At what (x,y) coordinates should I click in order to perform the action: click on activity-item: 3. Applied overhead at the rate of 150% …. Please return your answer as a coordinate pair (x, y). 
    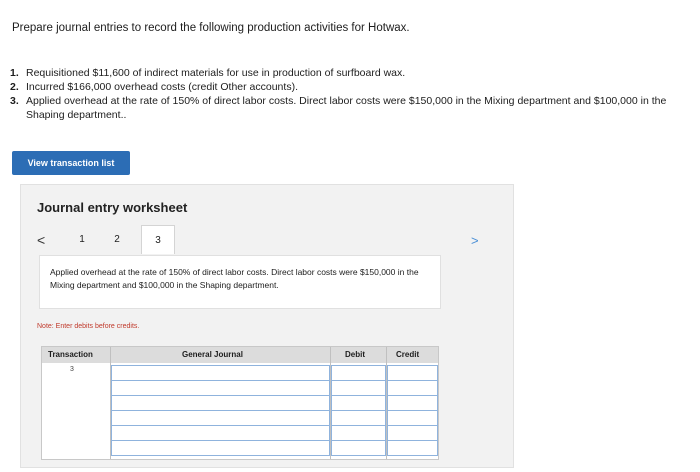
    Looking at the image, I should click on (345, 108).